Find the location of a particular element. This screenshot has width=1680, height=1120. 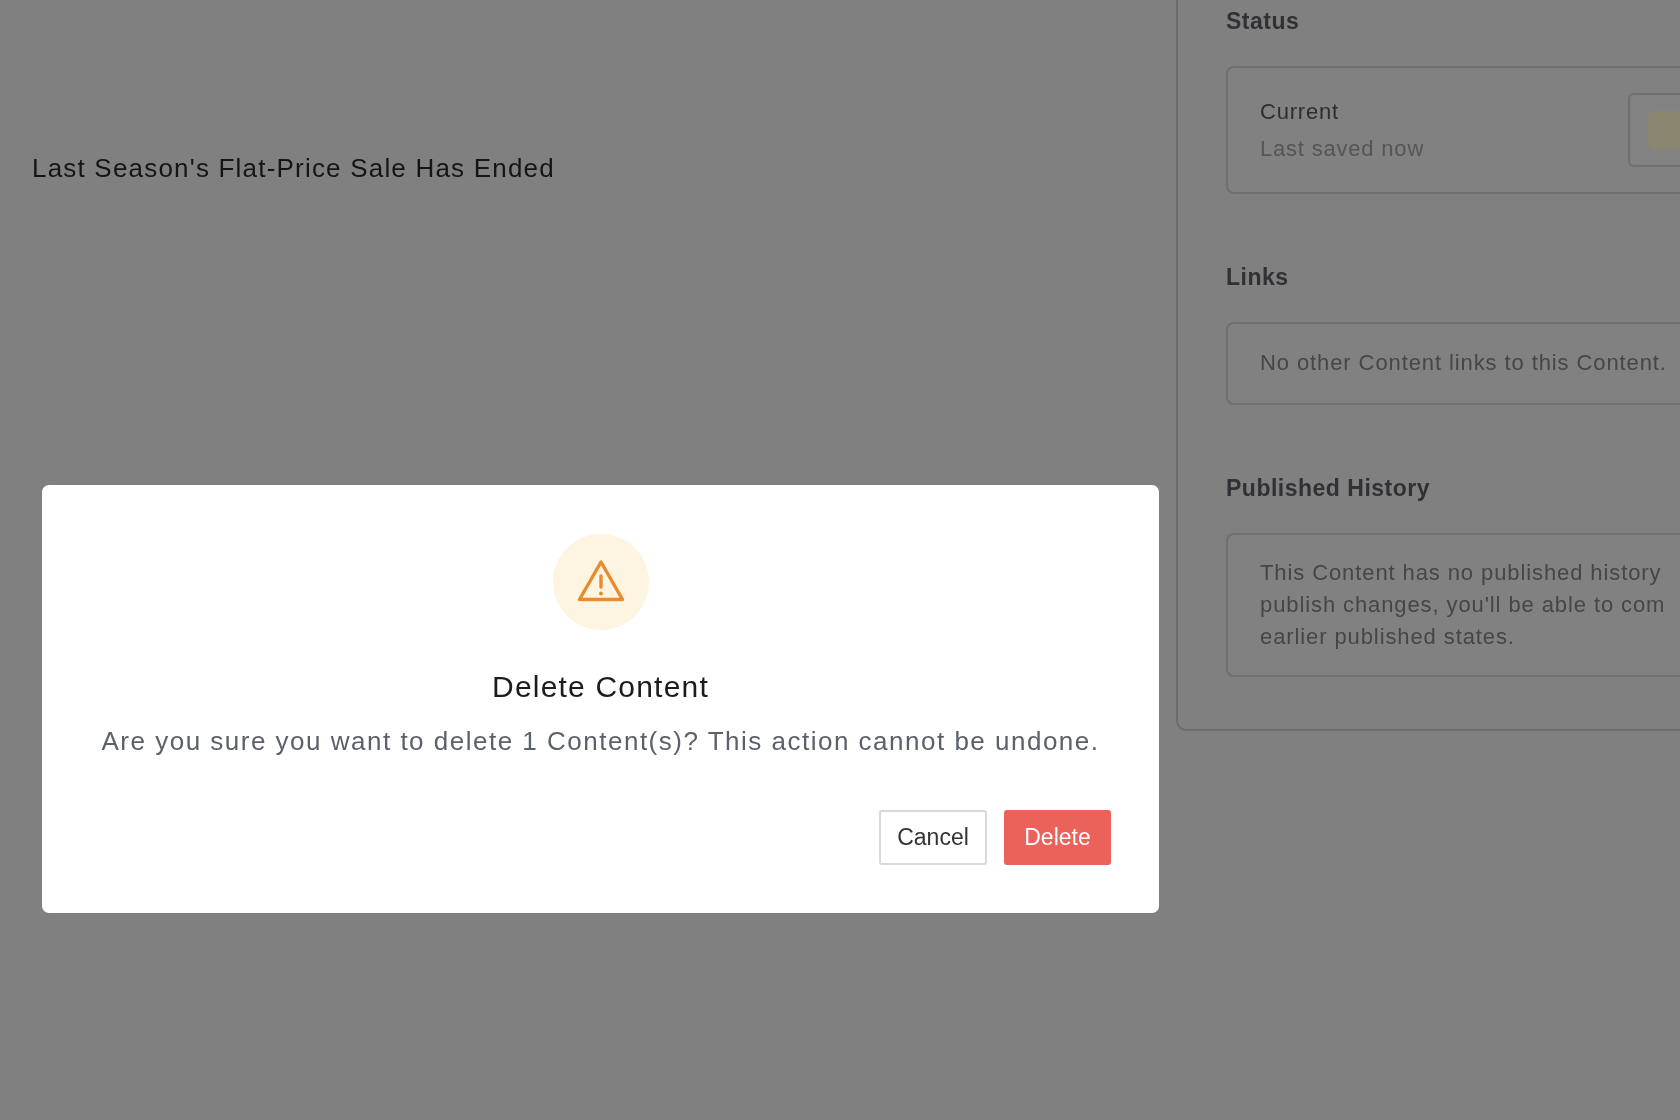

status-control is located at coordinates (1654, 130).